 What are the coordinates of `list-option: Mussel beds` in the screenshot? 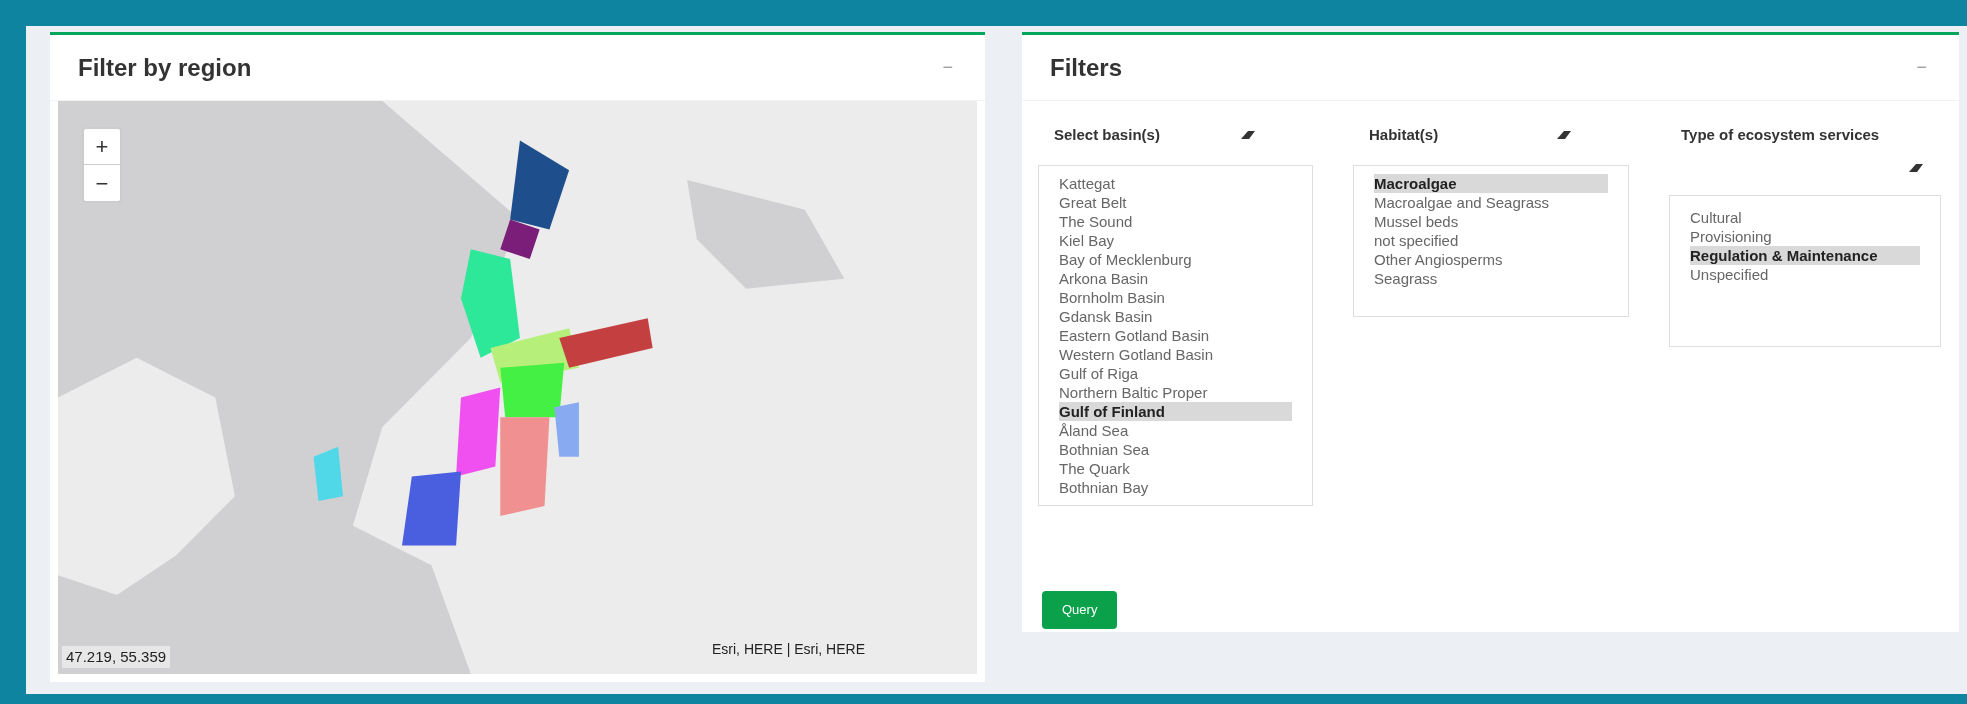 It's located at (1491, 221).